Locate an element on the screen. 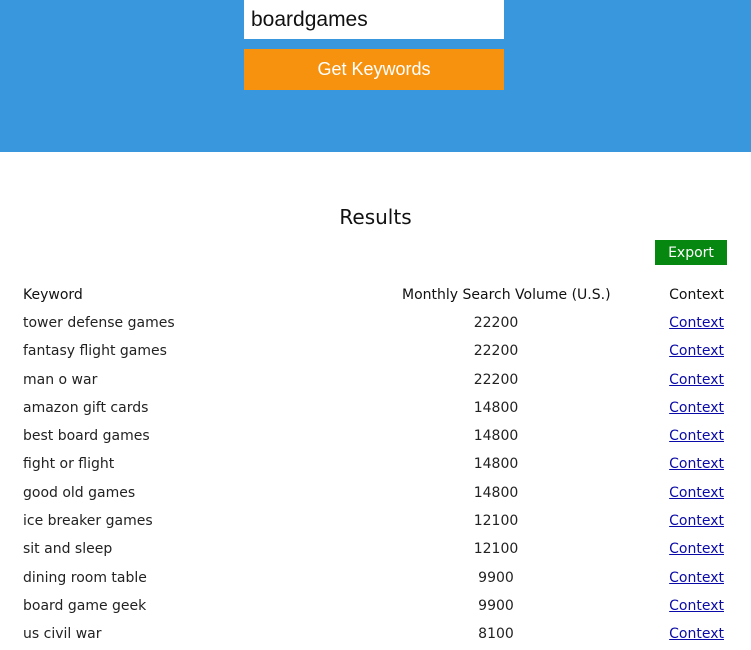 The height and width of the screenshot is (650, 751). keyword-cell: fantasy flight games is located at coordinates (95, 351).